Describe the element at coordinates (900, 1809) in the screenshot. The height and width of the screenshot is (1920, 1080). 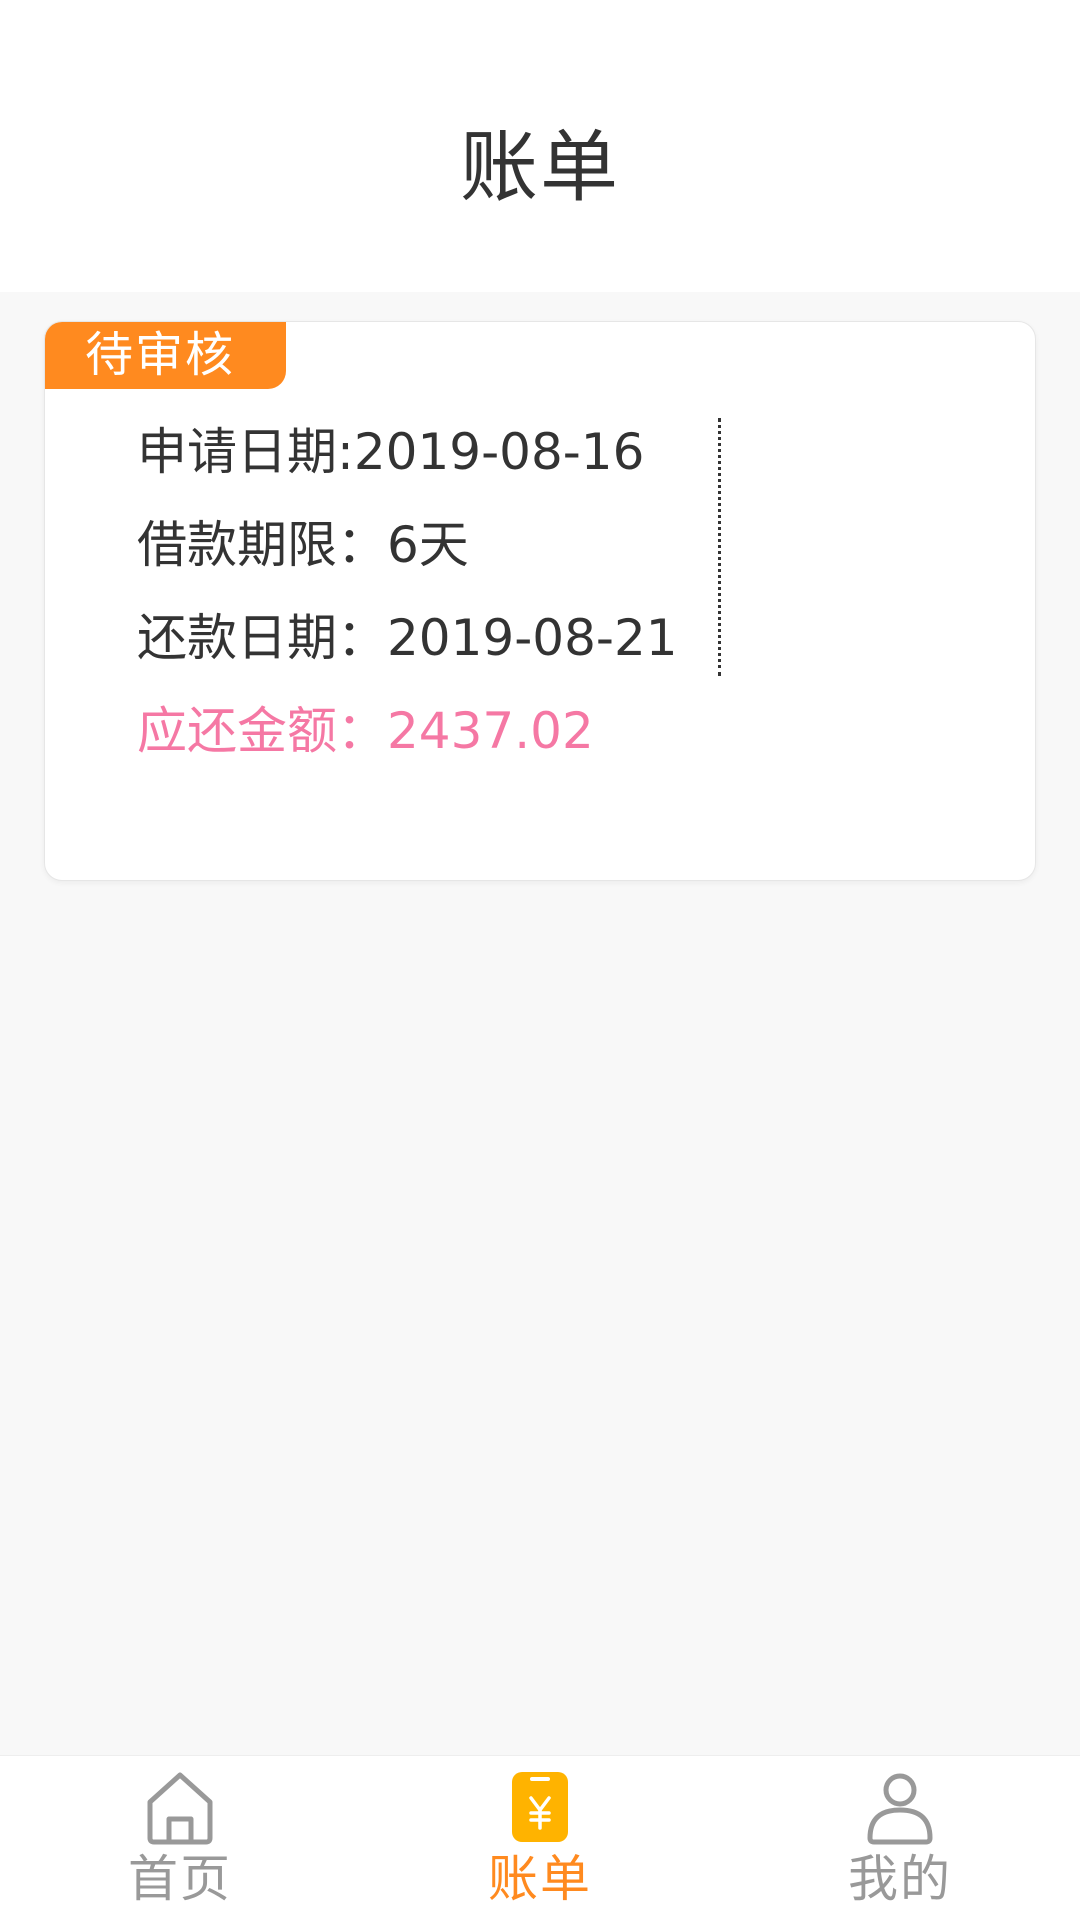
I see `user-icon` at that location.